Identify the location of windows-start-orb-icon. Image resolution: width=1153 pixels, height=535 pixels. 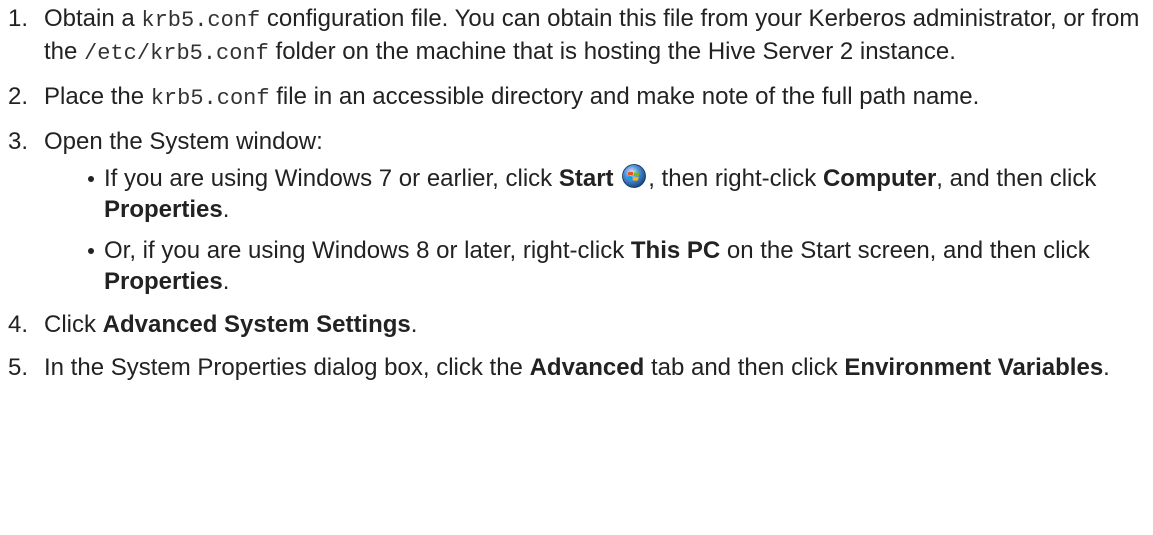
(634, 176).